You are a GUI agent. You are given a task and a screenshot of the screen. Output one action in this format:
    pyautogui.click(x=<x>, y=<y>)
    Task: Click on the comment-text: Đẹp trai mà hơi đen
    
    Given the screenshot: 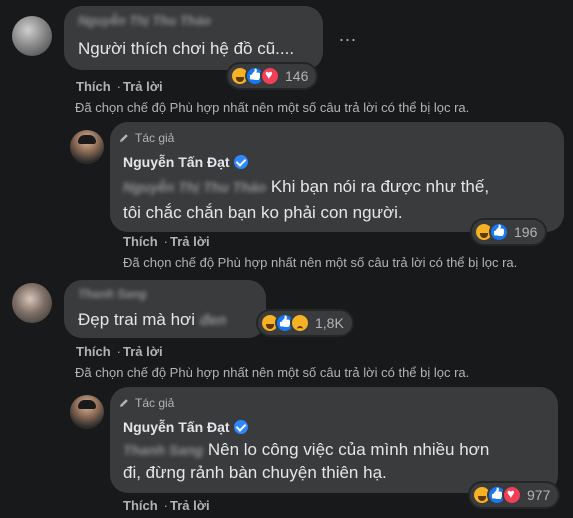 What is the action you would take?
    pyautogui.click(x=152, y=320)
    